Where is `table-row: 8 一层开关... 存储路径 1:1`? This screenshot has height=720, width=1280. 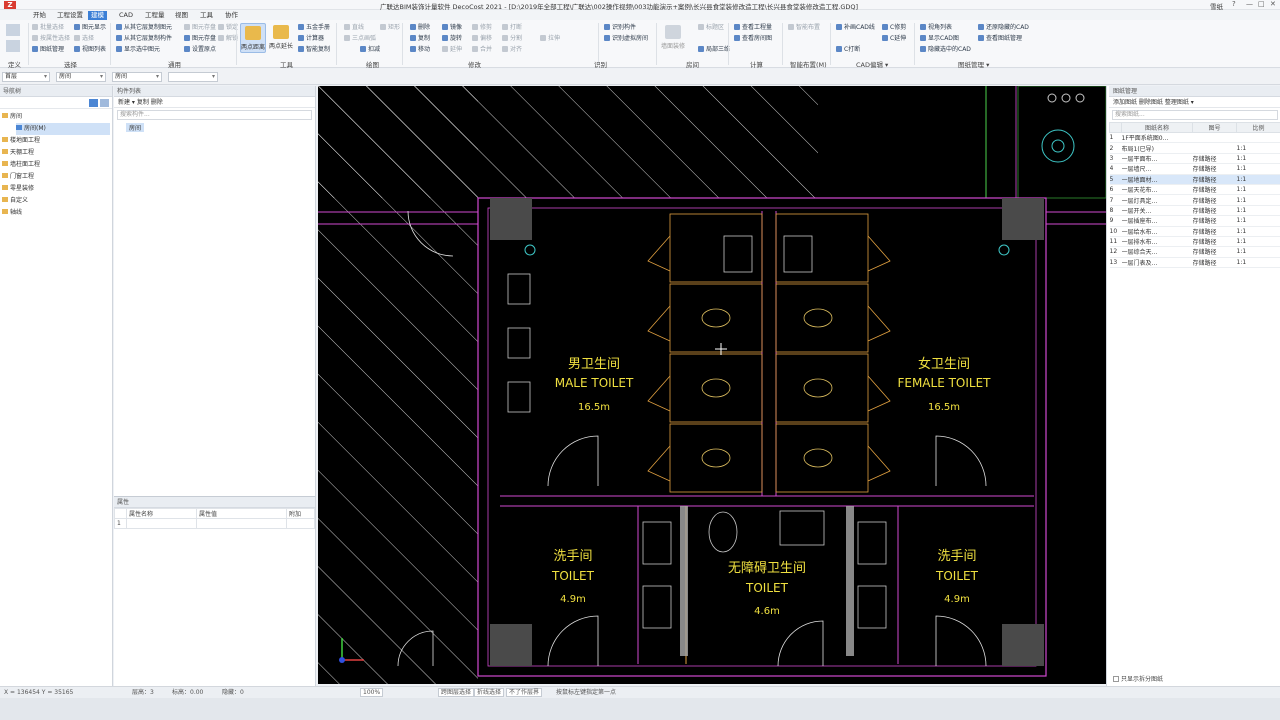 table-row: 8 一层开关... 存储路径 1:1 is located at coordinates (1194, 211).